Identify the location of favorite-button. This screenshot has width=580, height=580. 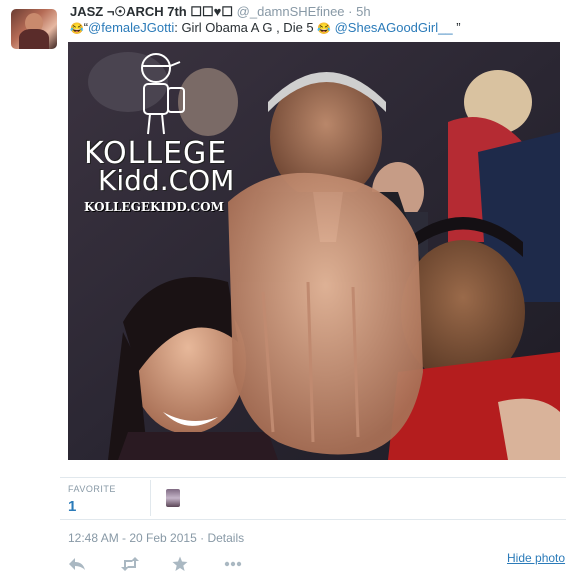
(198, 564).